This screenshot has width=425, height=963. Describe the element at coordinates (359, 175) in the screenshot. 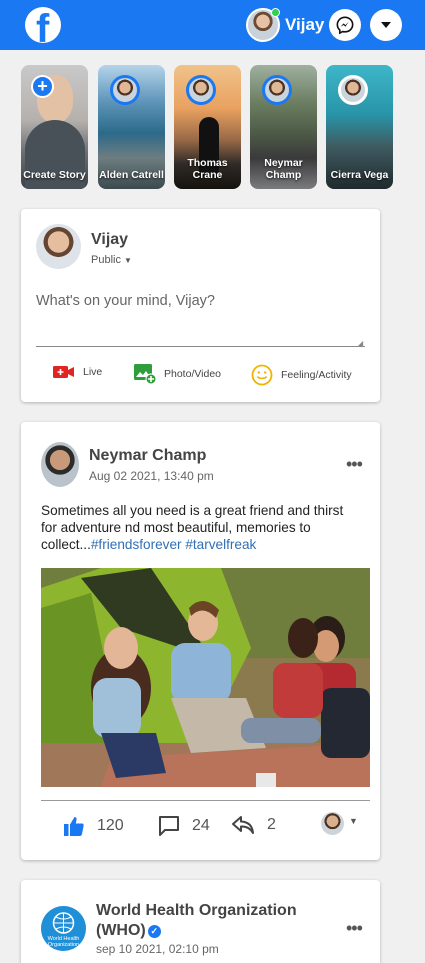

I see `story-label: Cierra Vega` at that location.